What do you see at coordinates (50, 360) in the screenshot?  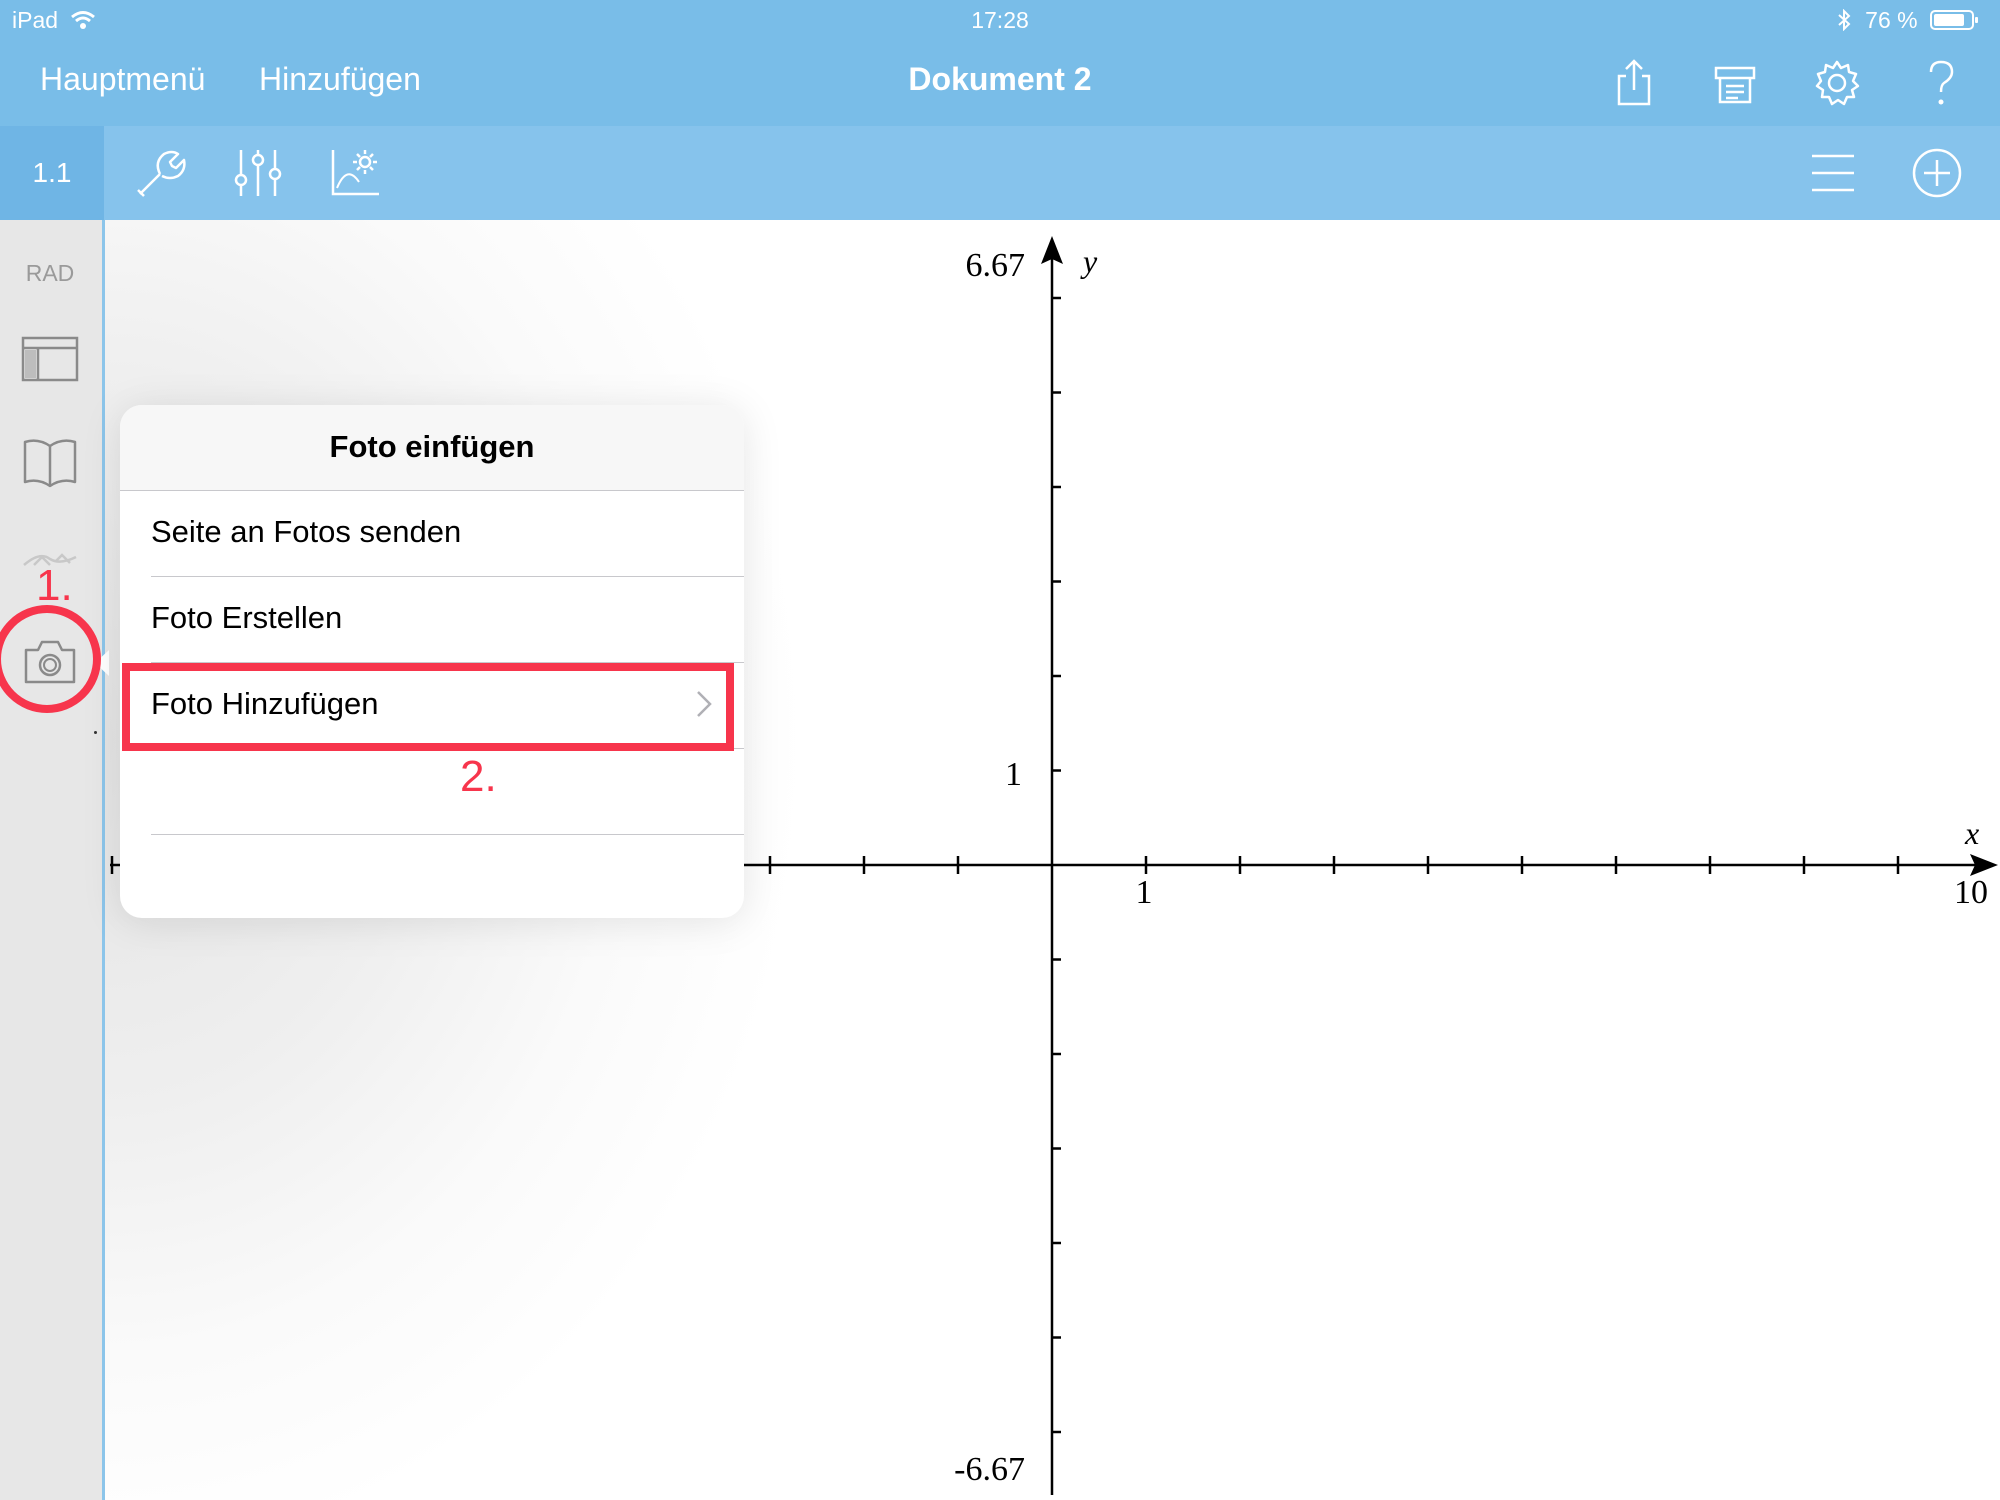 I see `layout-icon` at bounding box center [50, 360].